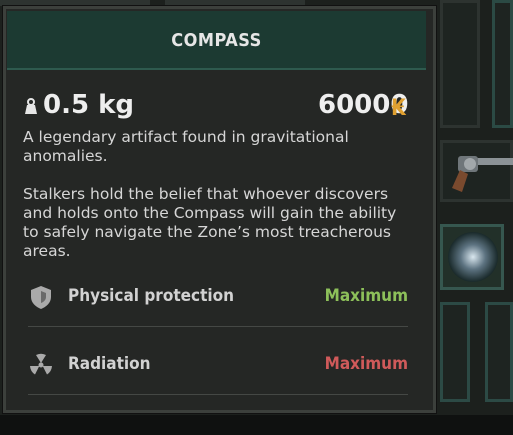 The width and height of the screenshot is (513, 435). Describe the element at coordinates (399, 108) in the screenshot. I see `currency-icon: ₭` at that location.